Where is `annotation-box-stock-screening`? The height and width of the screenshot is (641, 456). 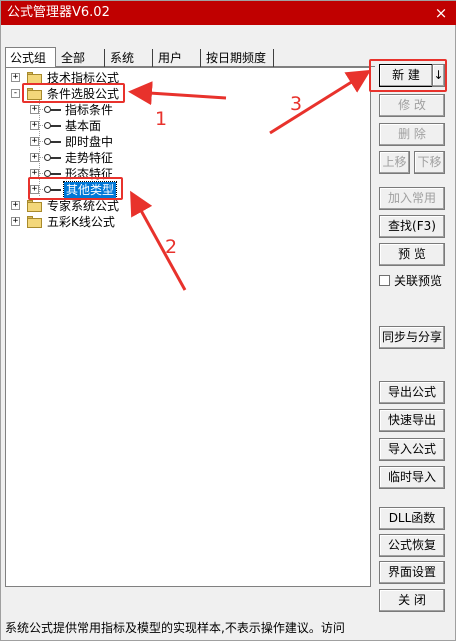
annotation-box-stock-screening is located at coordinates (73, 93).